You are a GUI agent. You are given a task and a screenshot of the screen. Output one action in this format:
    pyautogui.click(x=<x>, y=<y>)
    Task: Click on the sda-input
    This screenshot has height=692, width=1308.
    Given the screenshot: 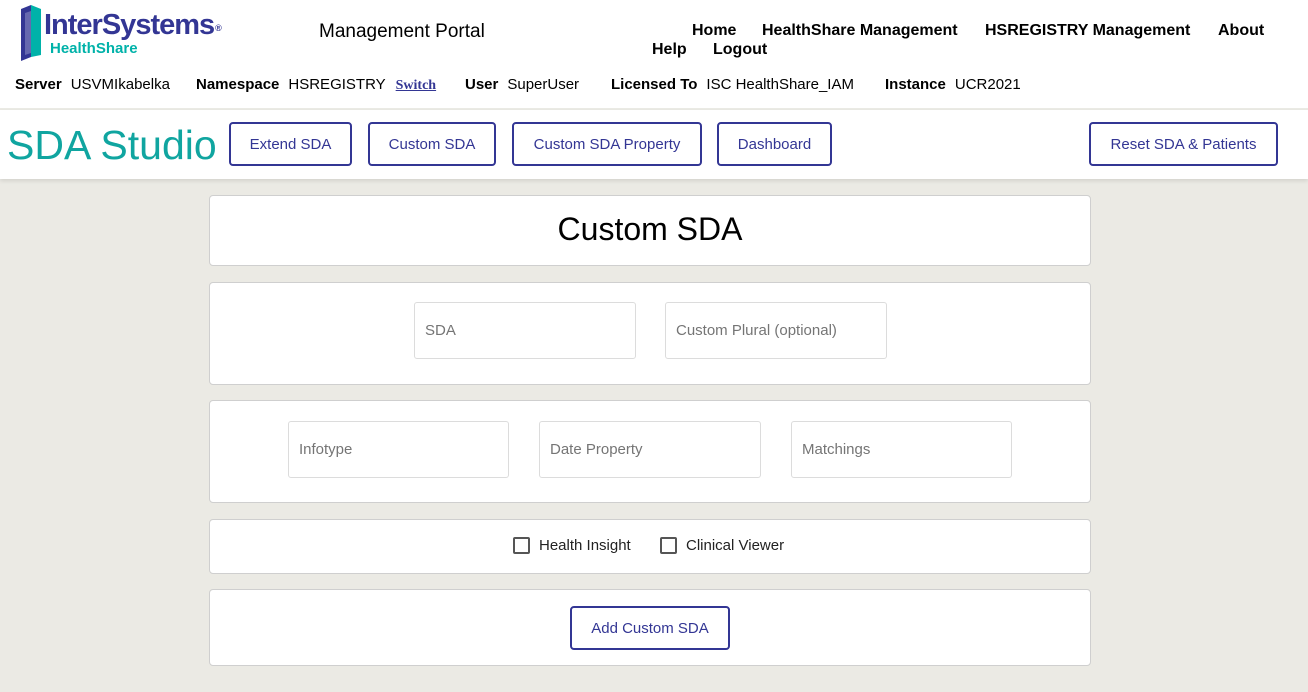 What is the action you would take?
    pyautogui.click(x=525, y=330)
    